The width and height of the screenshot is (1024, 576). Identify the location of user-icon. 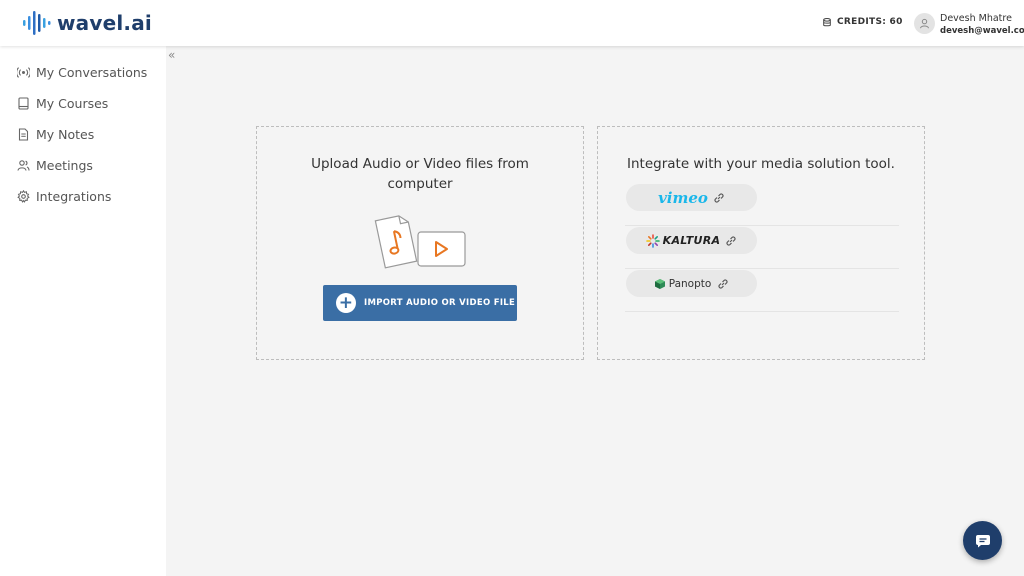
(924, 23).